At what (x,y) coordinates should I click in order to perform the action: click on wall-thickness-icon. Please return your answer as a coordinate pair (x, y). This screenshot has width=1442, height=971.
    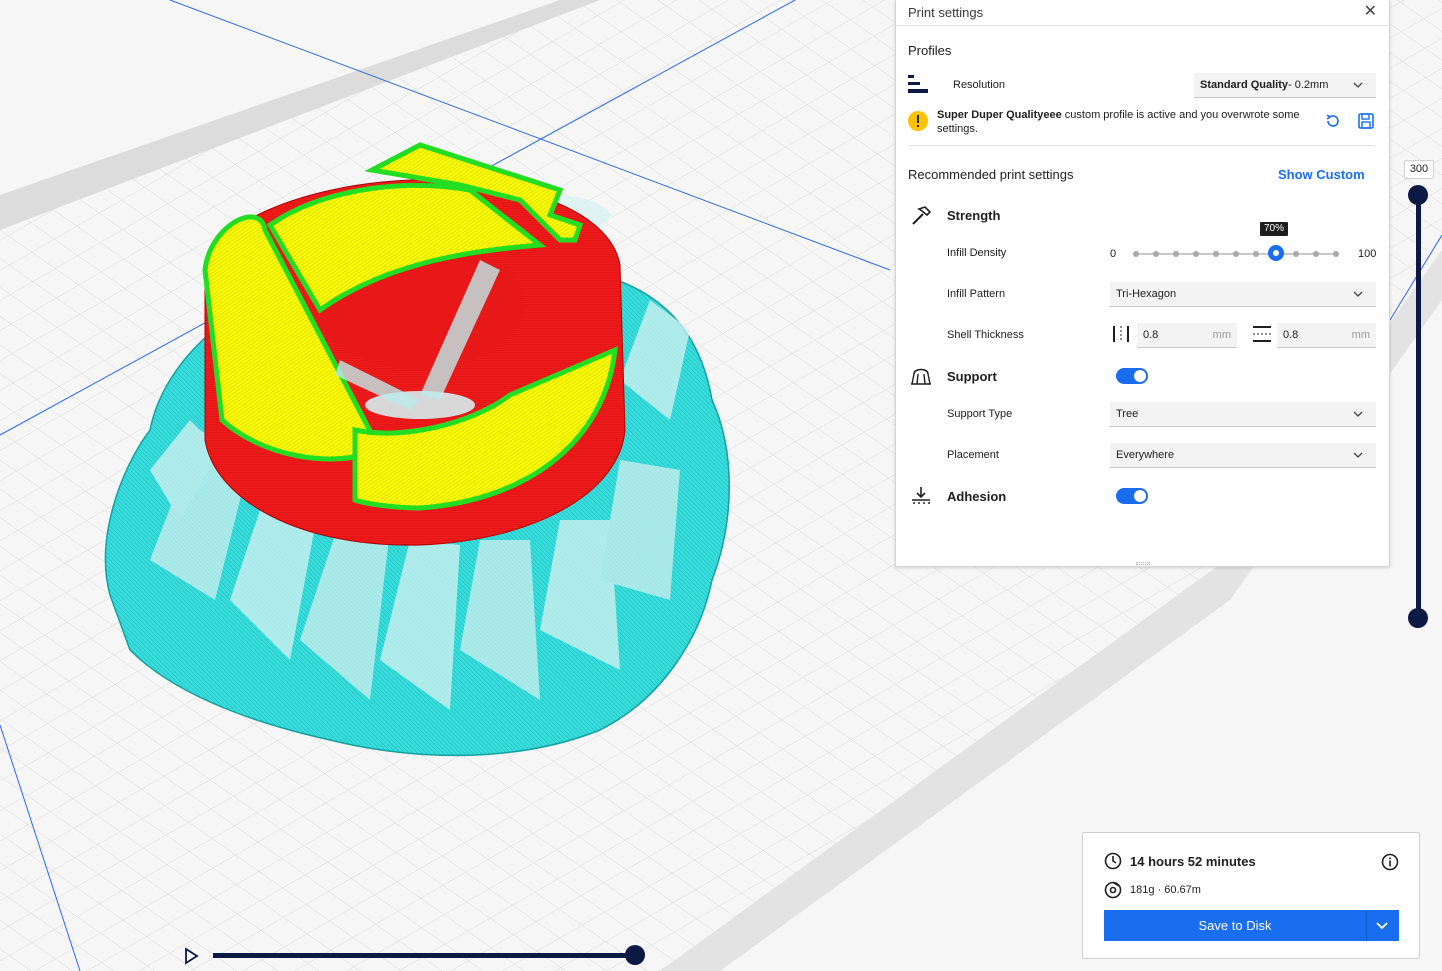
    Looking at the image, I should click on (1121, 334).